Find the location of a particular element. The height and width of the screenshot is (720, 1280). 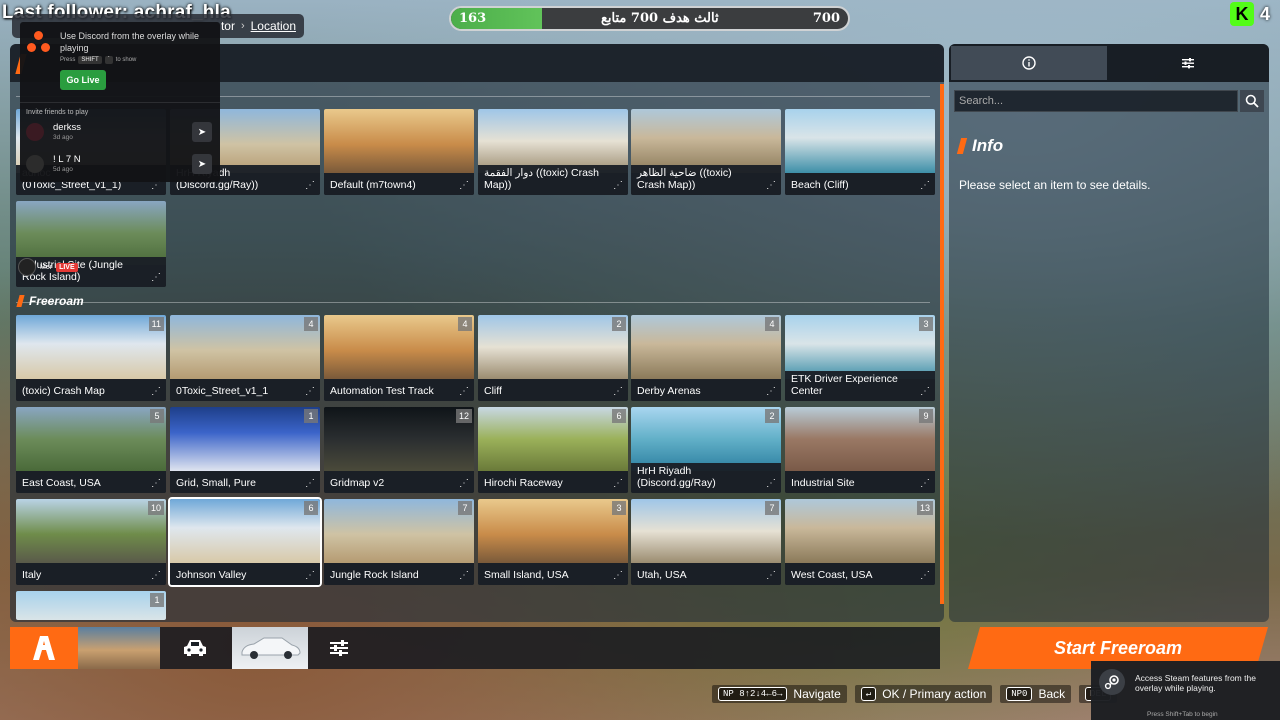

level-name: Beach (Cliff) is located at coordinates (820, 185).